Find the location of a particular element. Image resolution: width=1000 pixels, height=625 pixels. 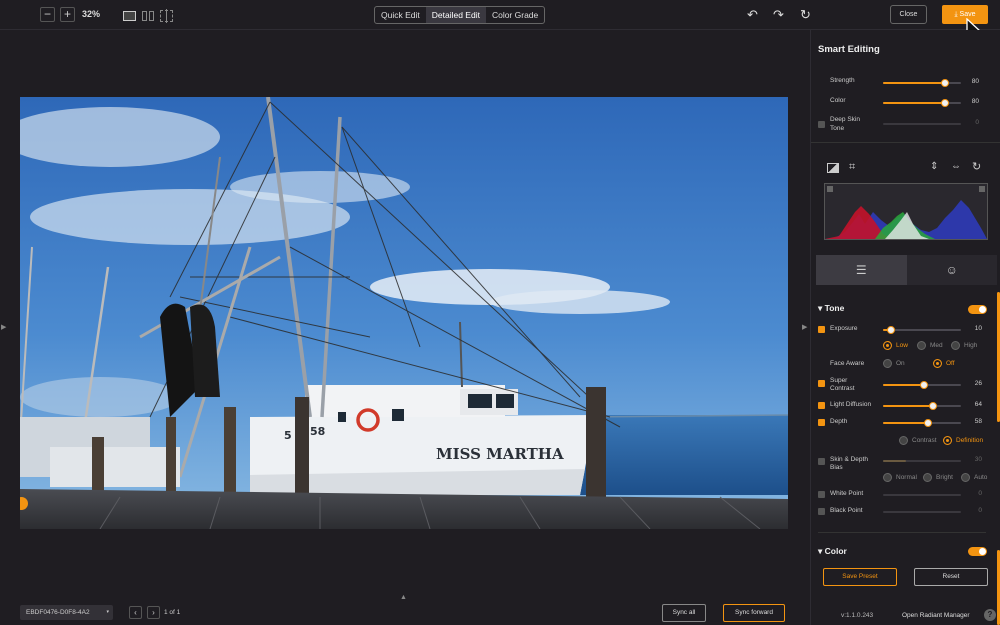

exposure-low-radio: Low is located at coordinates (895, 345).